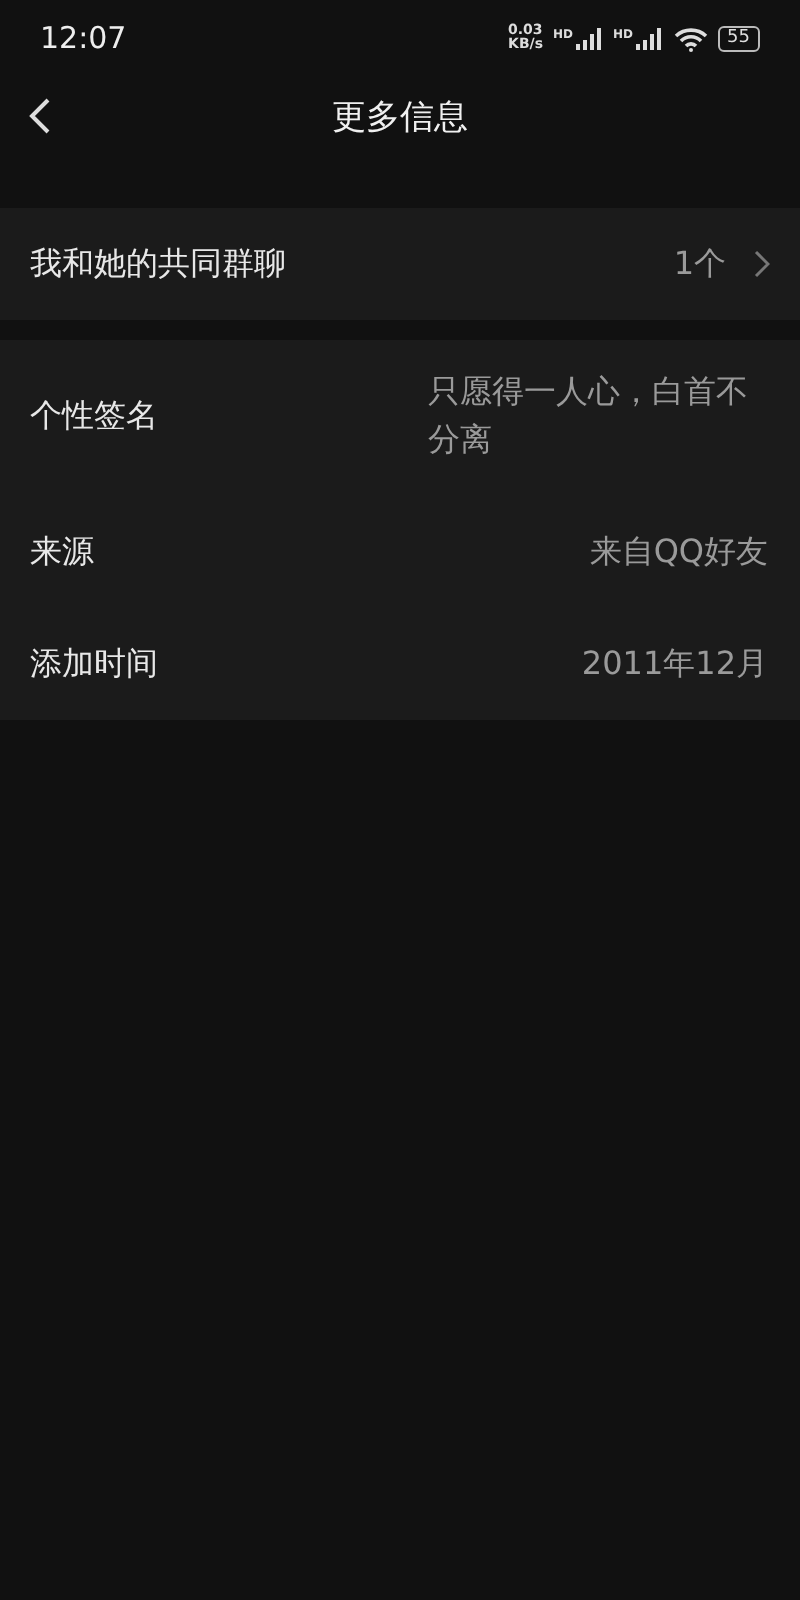 The height and width of the screenshot is (1600, 800). Describe the element at coordinates (674, 664) in the screenshot. I see `row-value: 2011年12月` at that location.